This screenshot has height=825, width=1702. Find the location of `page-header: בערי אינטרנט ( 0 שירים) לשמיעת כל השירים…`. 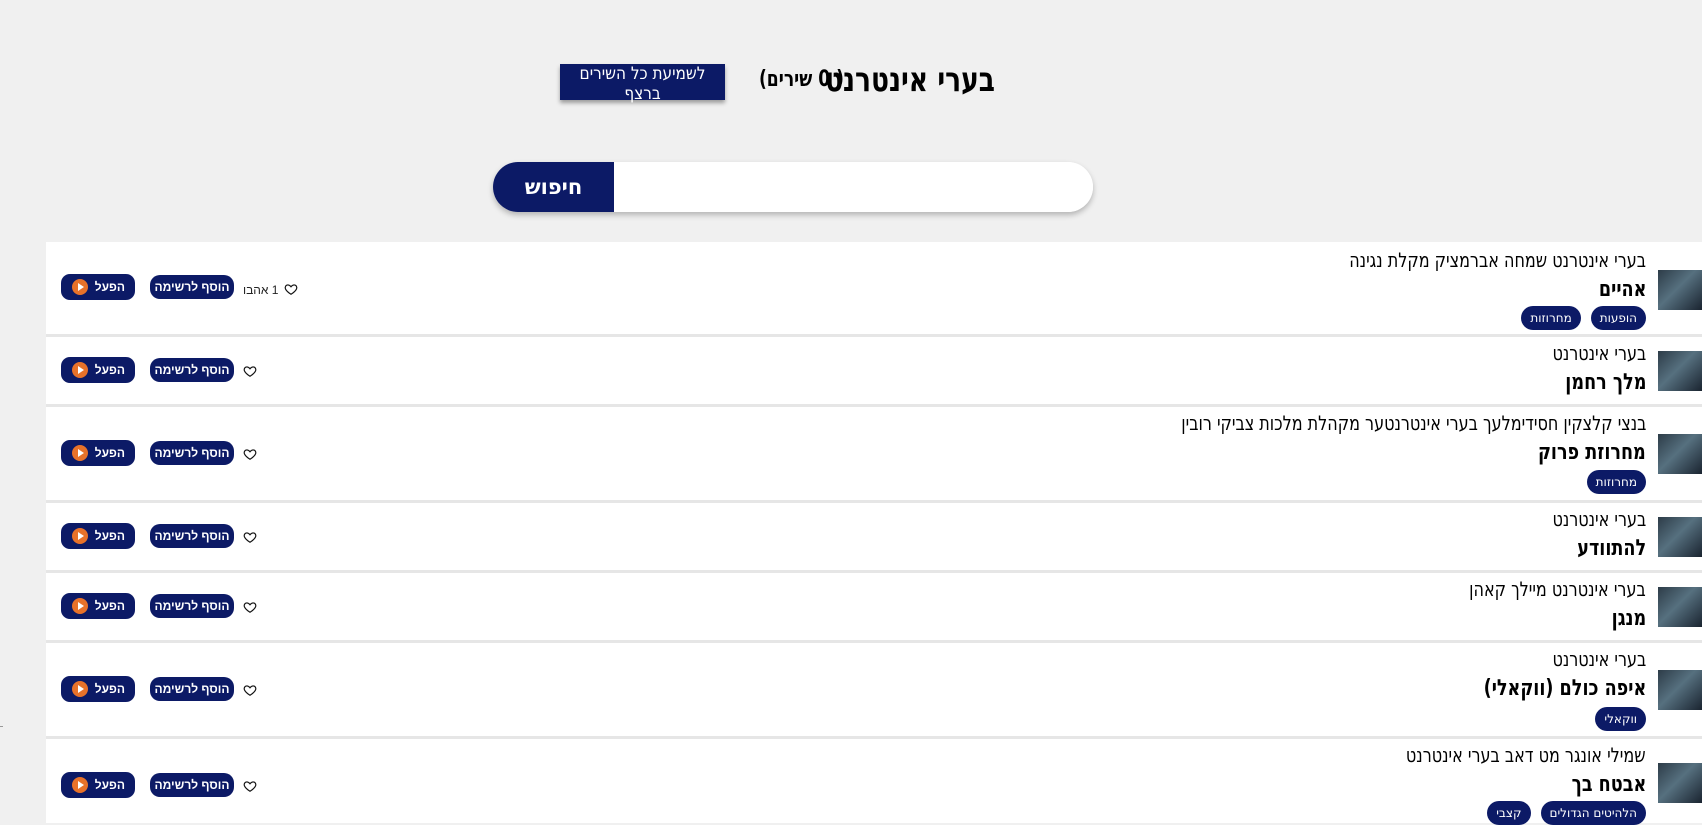

page-header: בערי אינטרנט ( 0 שירים) לשמיעת כל השירים… is located at coordinates (851, 81).